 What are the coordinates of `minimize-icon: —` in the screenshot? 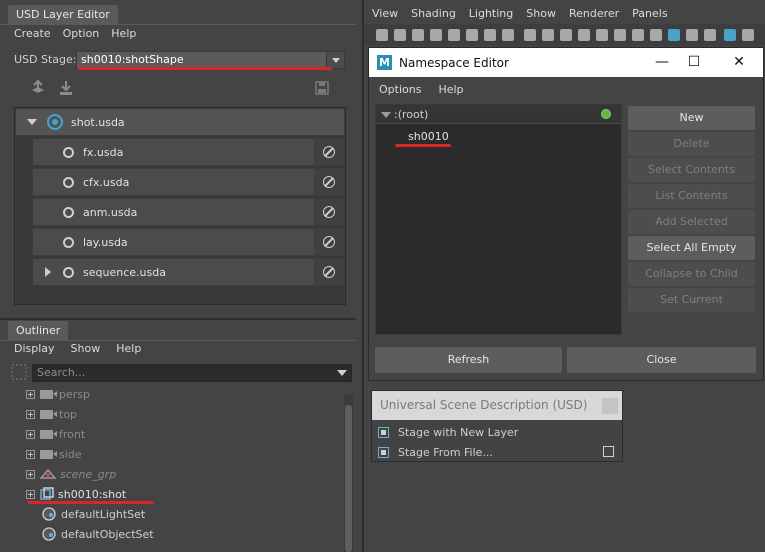 It's located at (662, 63).